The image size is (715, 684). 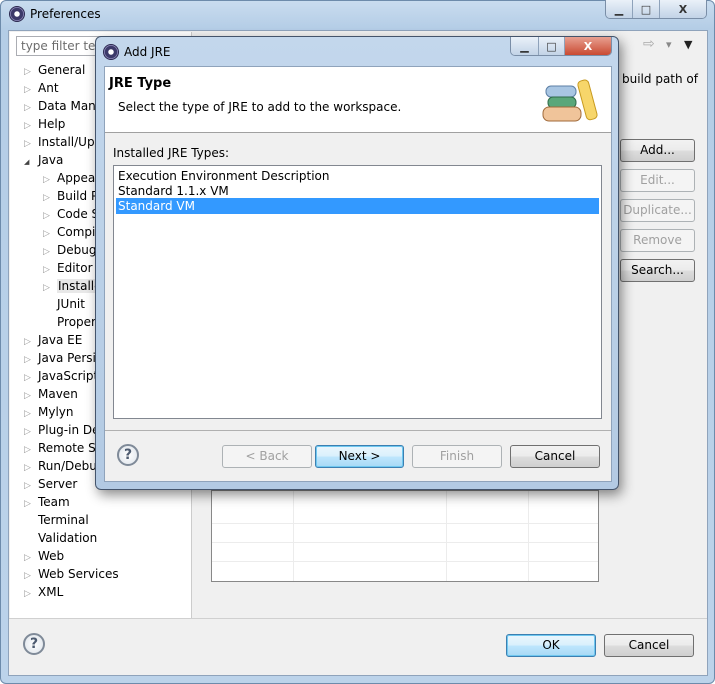 What do you see at coordinates (76, 322) in the screenshot?
I see `tree-item-label: Proper` at bounding box center [76, 322].